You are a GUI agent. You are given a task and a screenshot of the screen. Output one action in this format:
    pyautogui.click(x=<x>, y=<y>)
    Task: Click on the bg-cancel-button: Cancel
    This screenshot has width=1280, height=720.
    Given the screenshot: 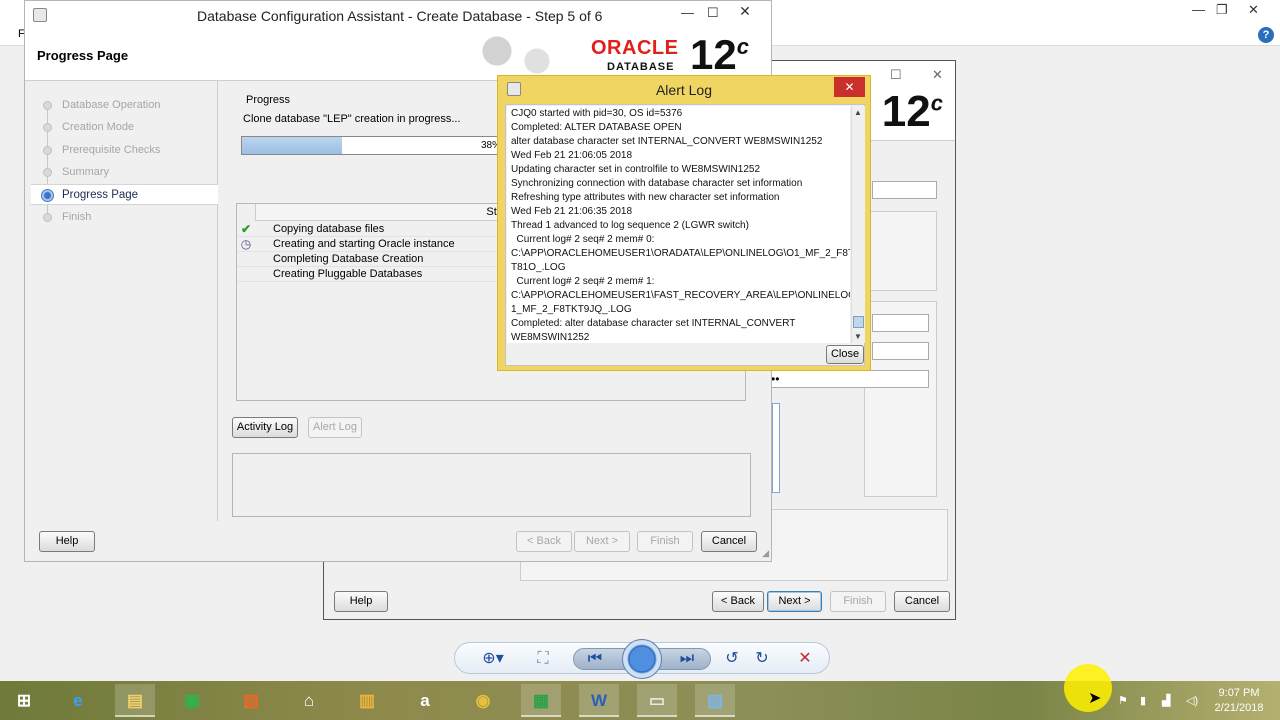 What is the action you would take?
    pyautogui.click(x=922, y=601)
    